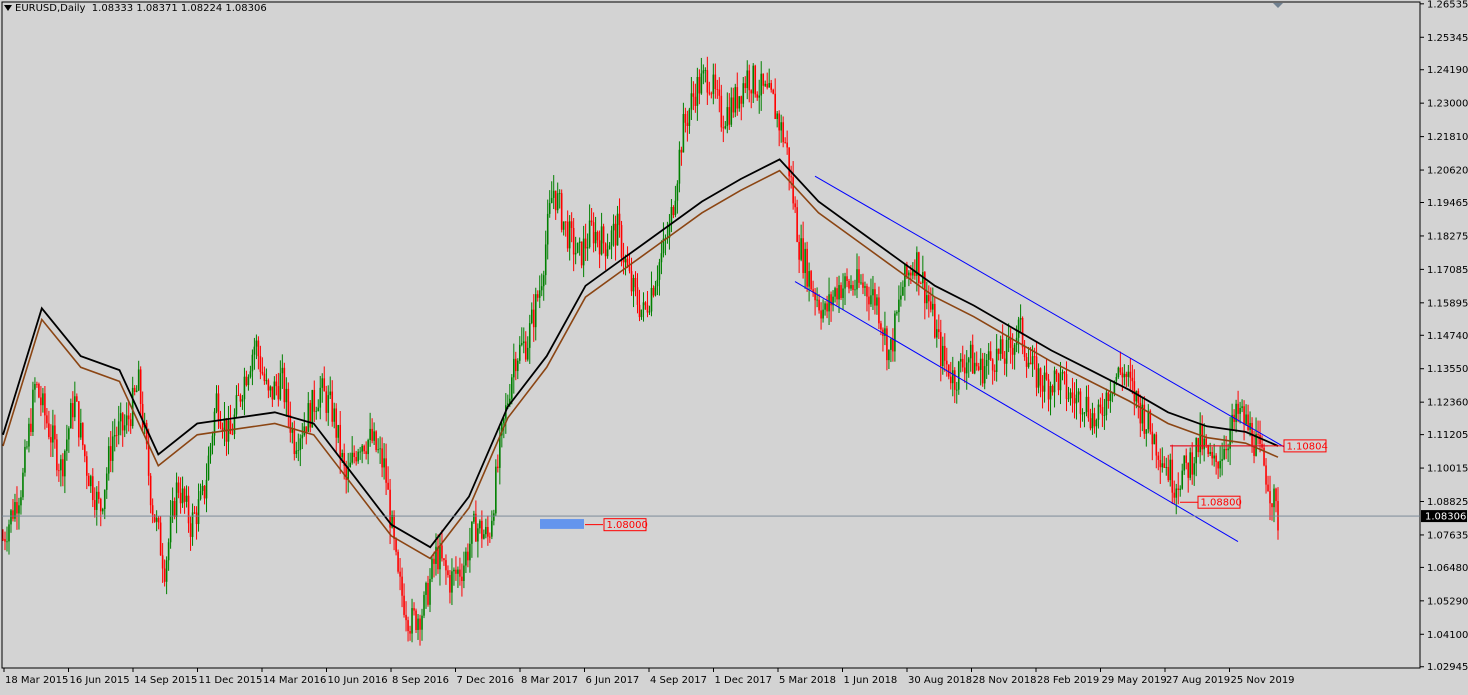 The height and width of the screenshot is (695, 1468). I want to click on x-tick-label: 1 Dec 2017, so click(744, 680).